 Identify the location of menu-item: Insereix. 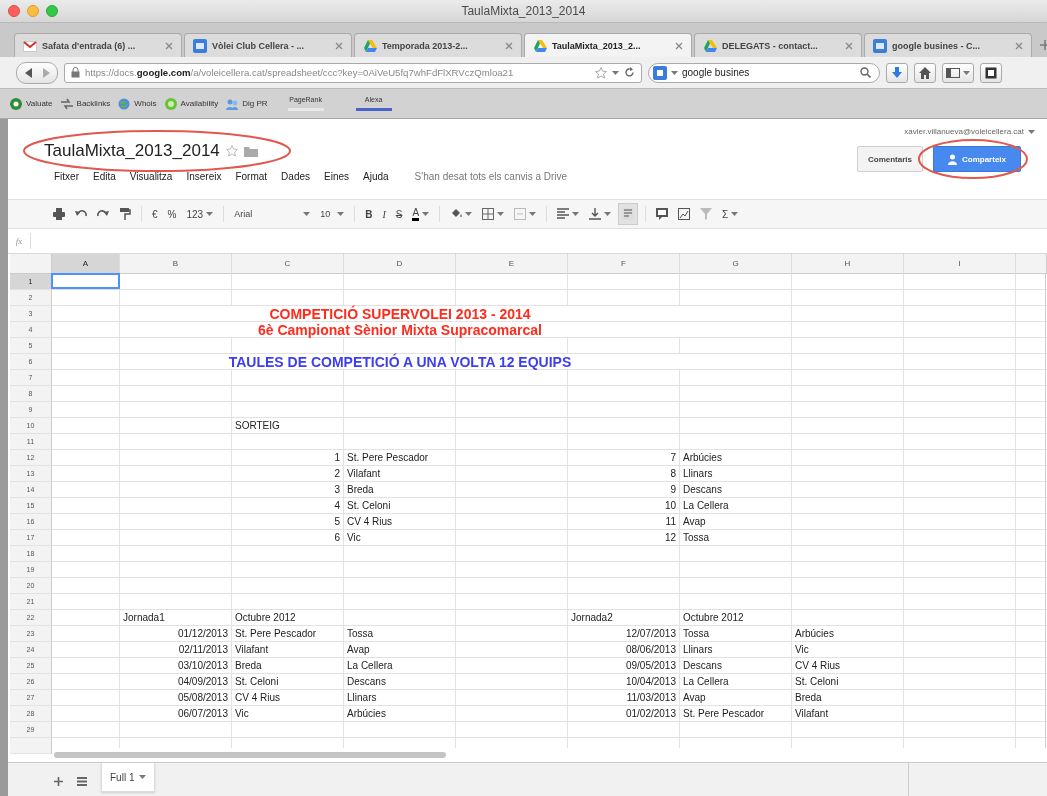
(204, 176).